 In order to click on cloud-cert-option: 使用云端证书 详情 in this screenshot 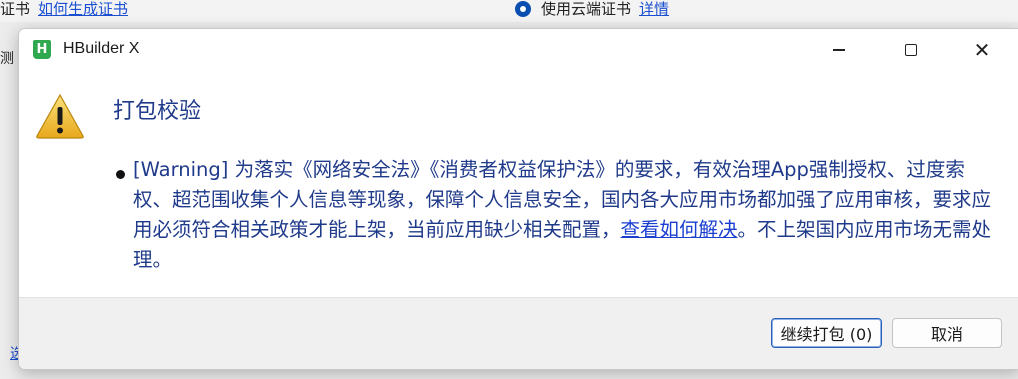, I will do `click(592, 9)`.